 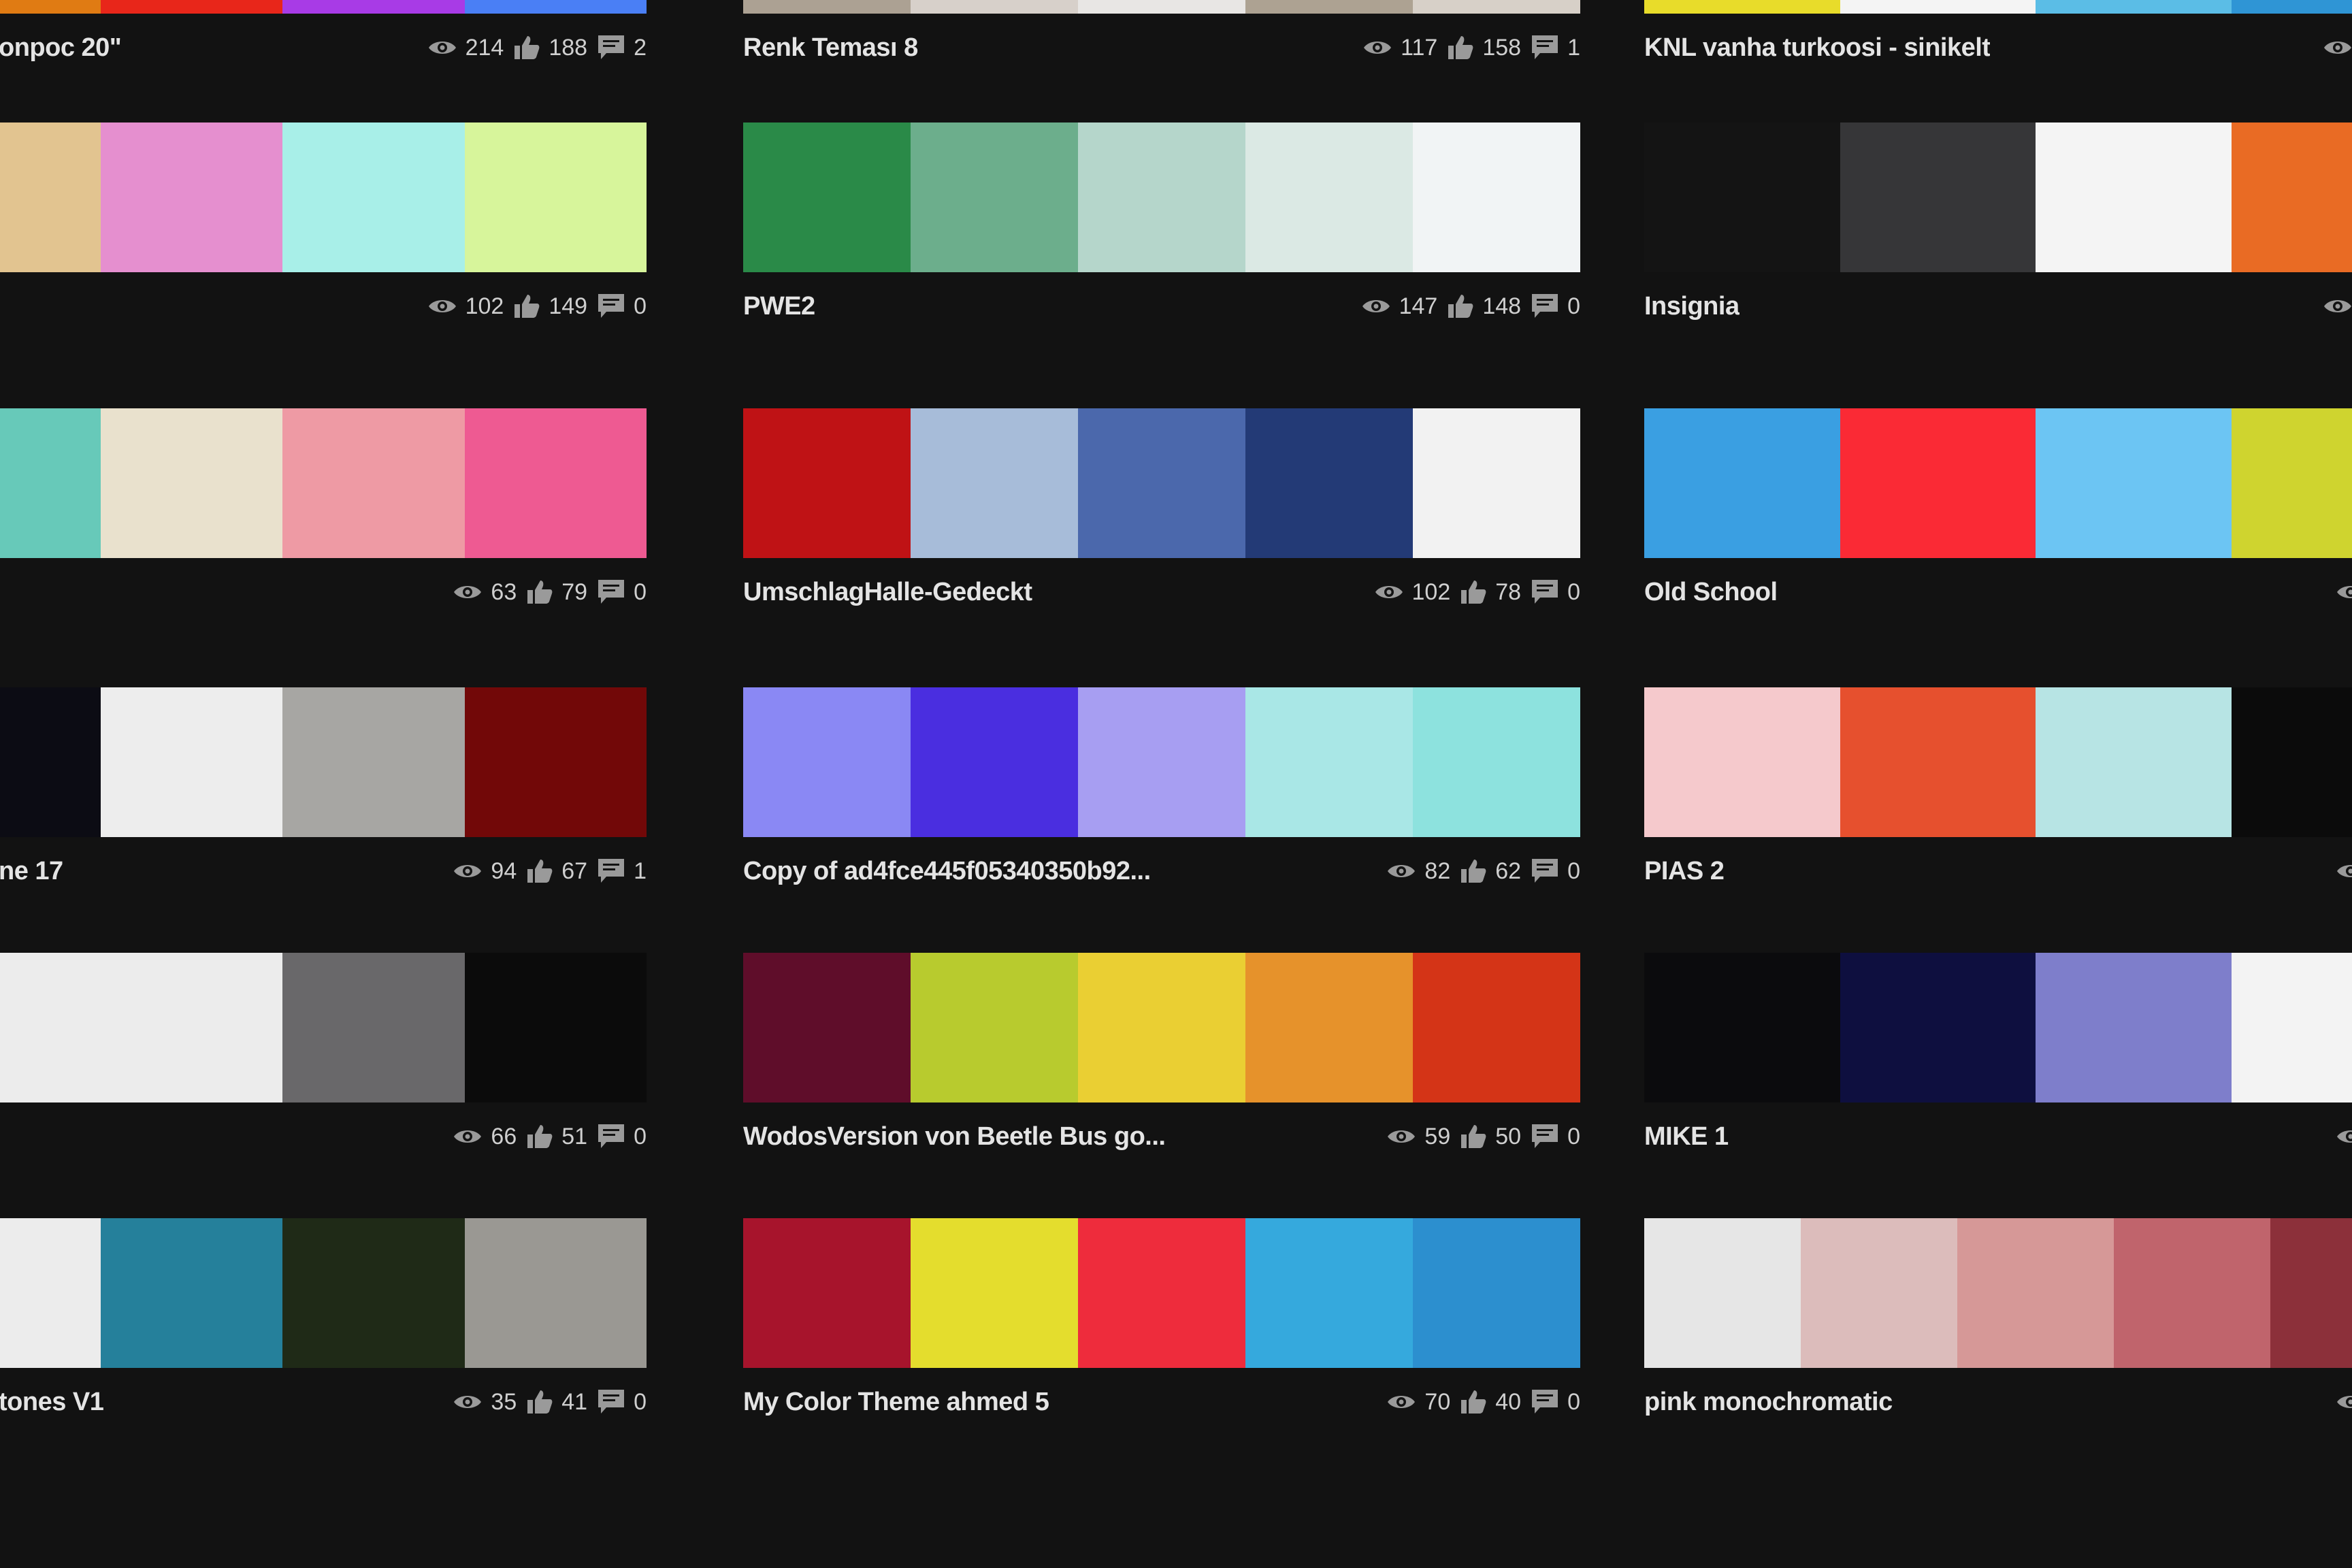 I want to click on theme-title: tones V1, so click(x=52, y=1403).